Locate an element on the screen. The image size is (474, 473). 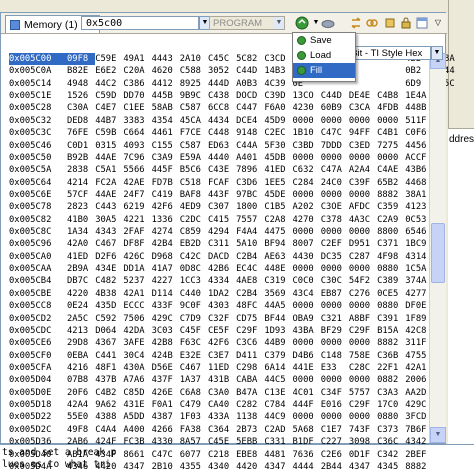
memory-word: 8800 is located at coordinates (391, 232).